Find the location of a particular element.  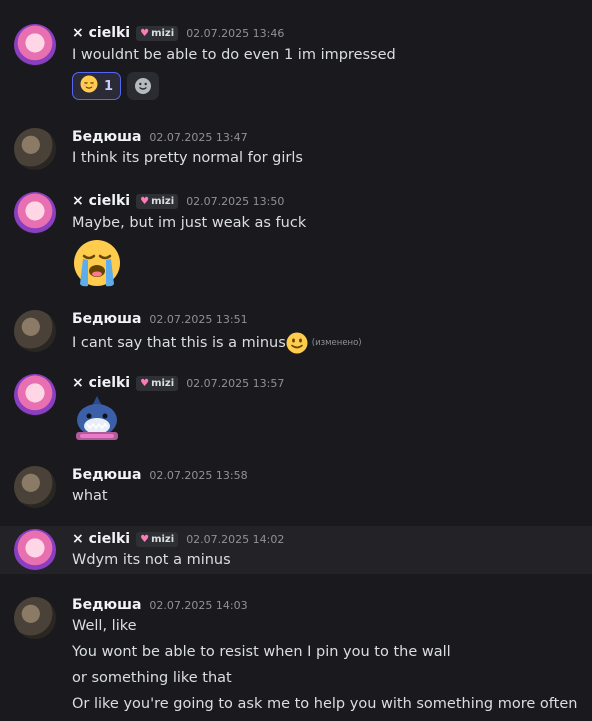

smiley-add-icon is located at coordinates (143, 86).